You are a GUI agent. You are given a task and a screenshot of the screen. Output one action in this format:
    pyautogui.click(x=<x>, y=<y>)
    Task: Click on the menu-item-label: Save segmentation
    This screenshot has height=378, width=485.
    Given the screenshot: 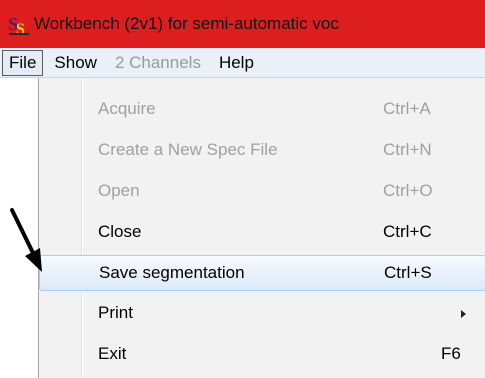 What is the action you would take?
    pyautogui.click(x=172, y=272)
    